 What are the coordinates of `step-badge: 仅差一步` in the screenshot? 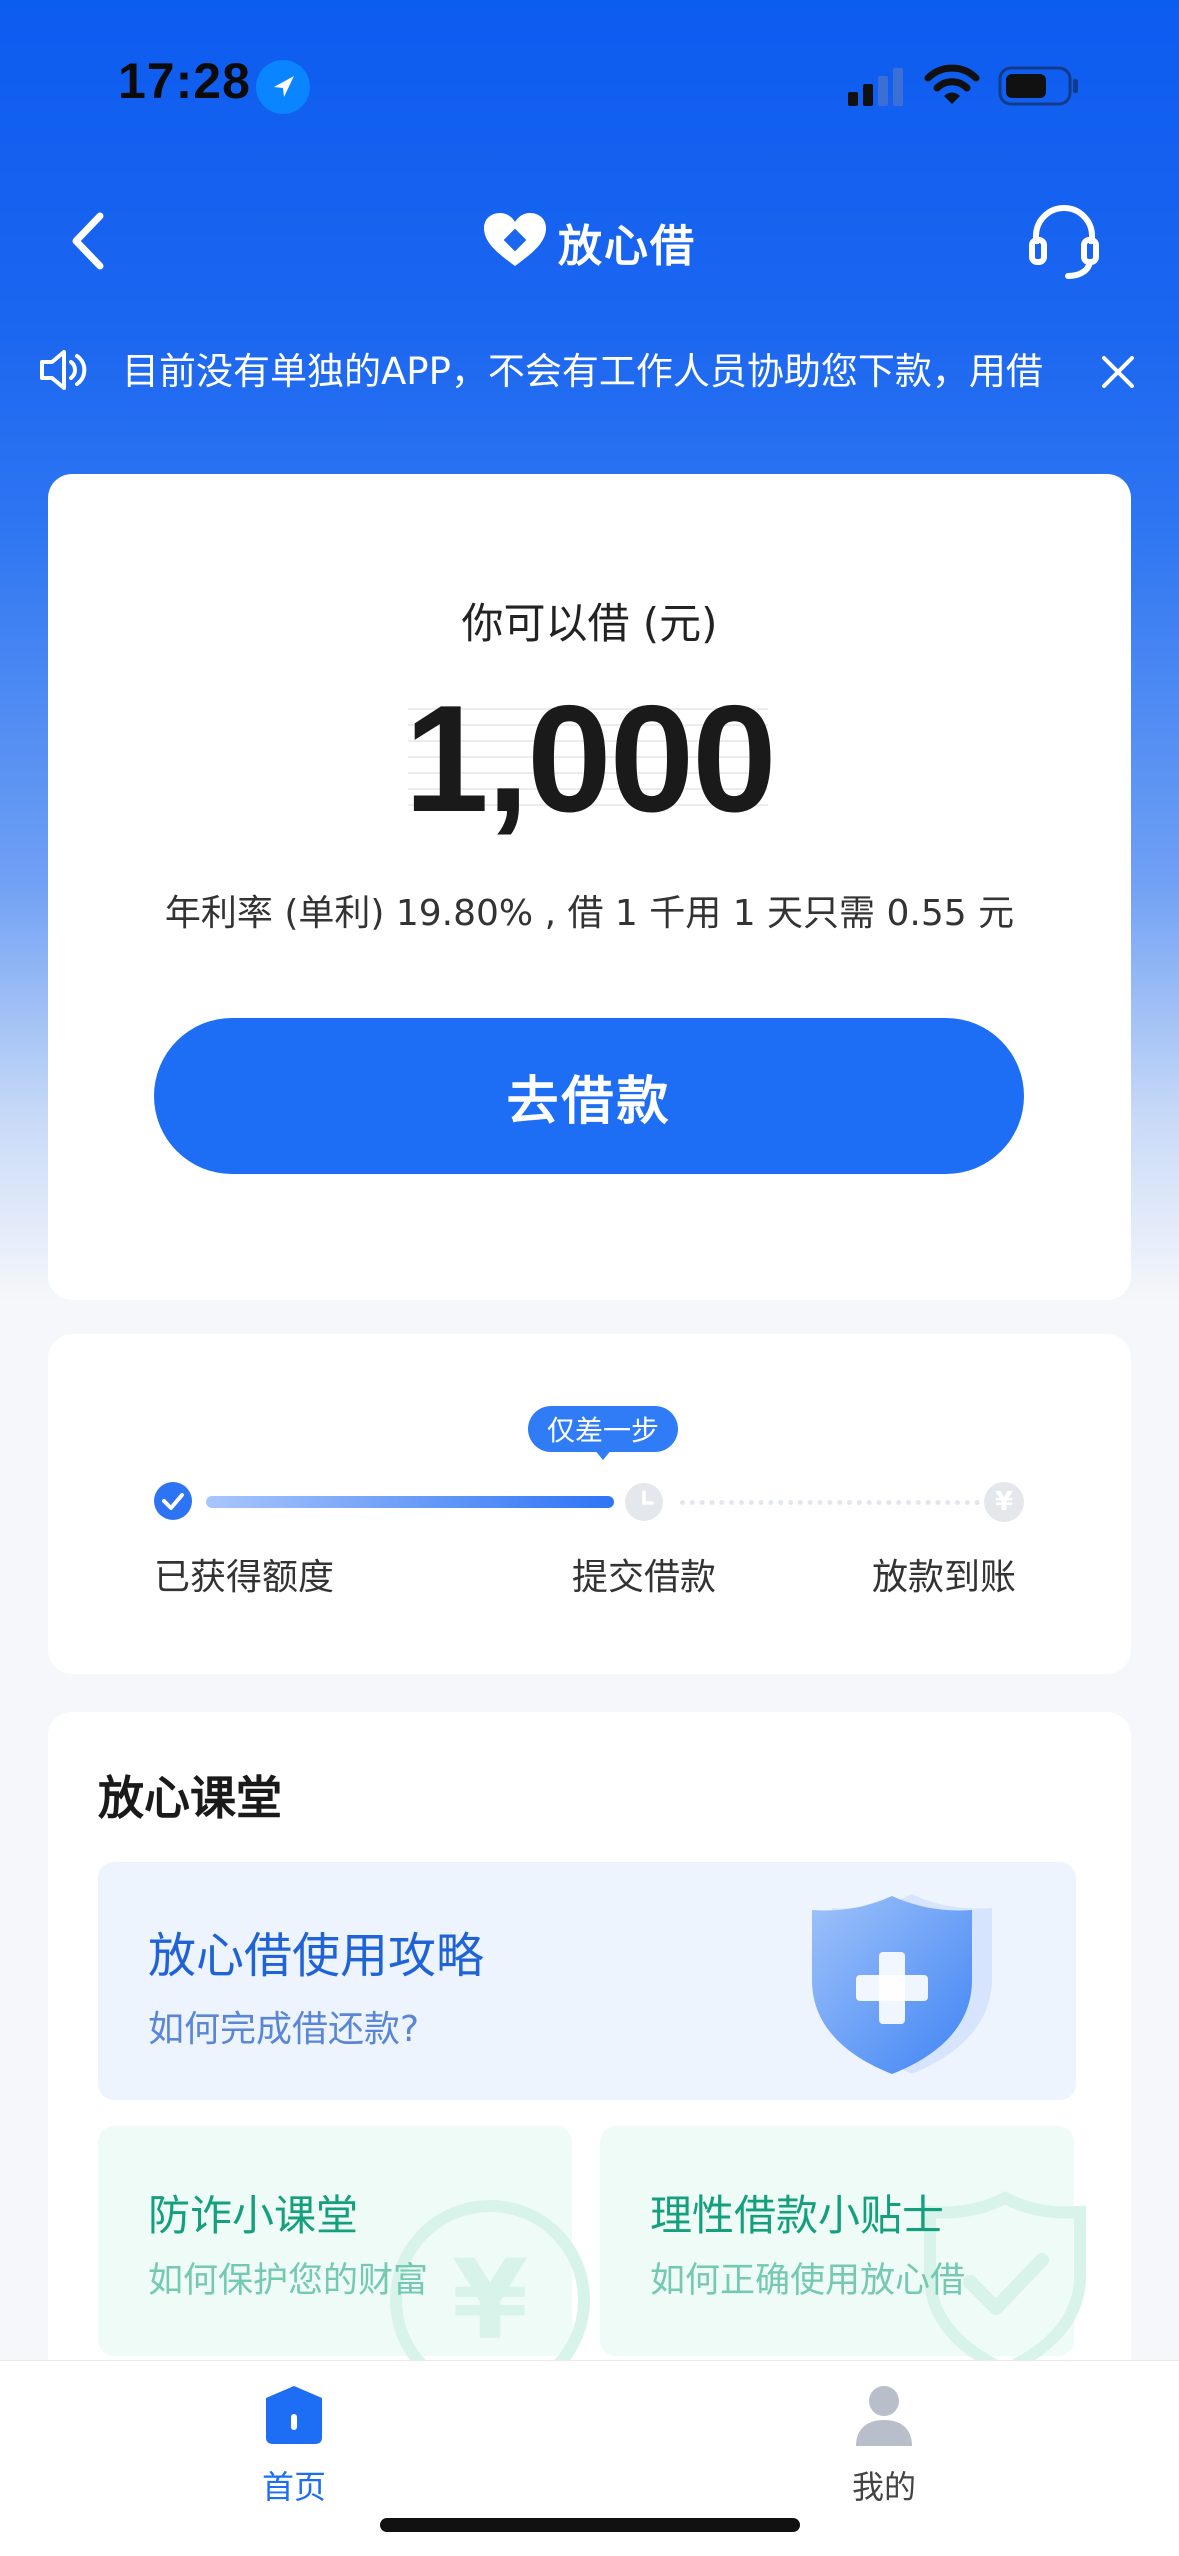 It's located at (603, 1429).